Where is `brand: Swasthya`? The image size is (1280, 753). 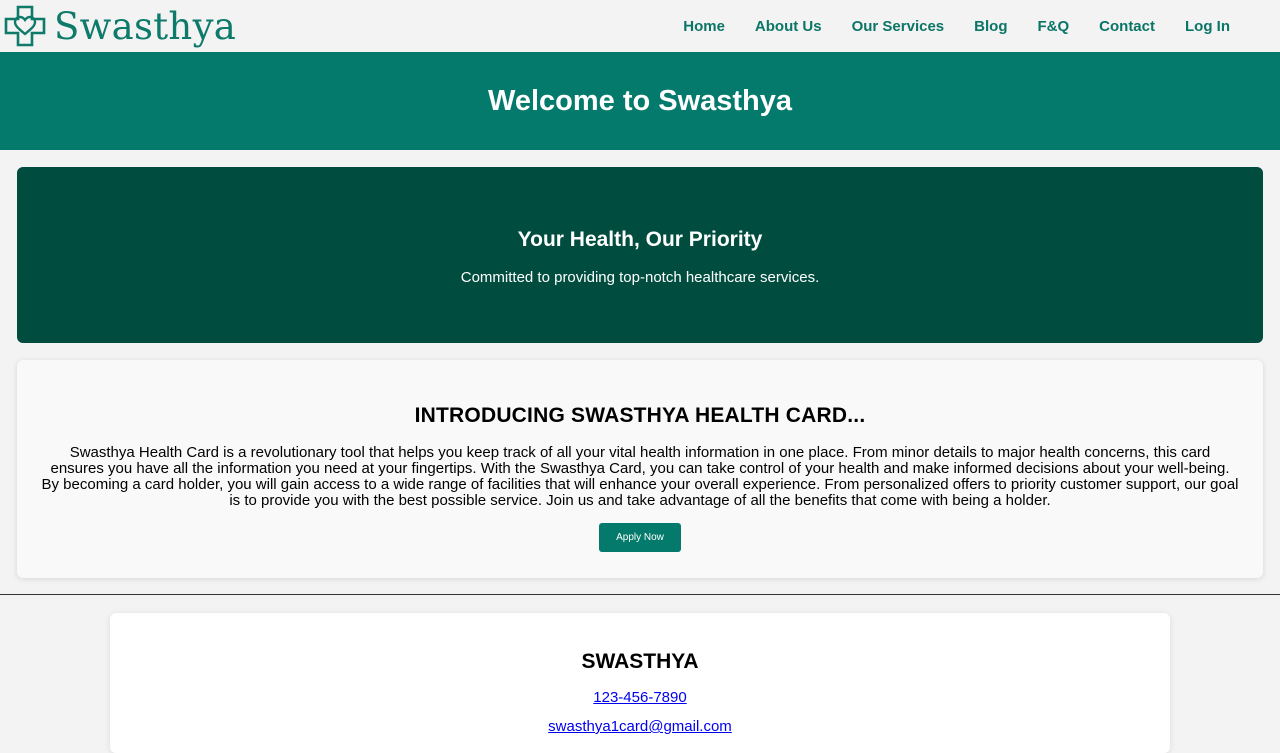 brand: Swasthya is located at coordinates (120, 26).